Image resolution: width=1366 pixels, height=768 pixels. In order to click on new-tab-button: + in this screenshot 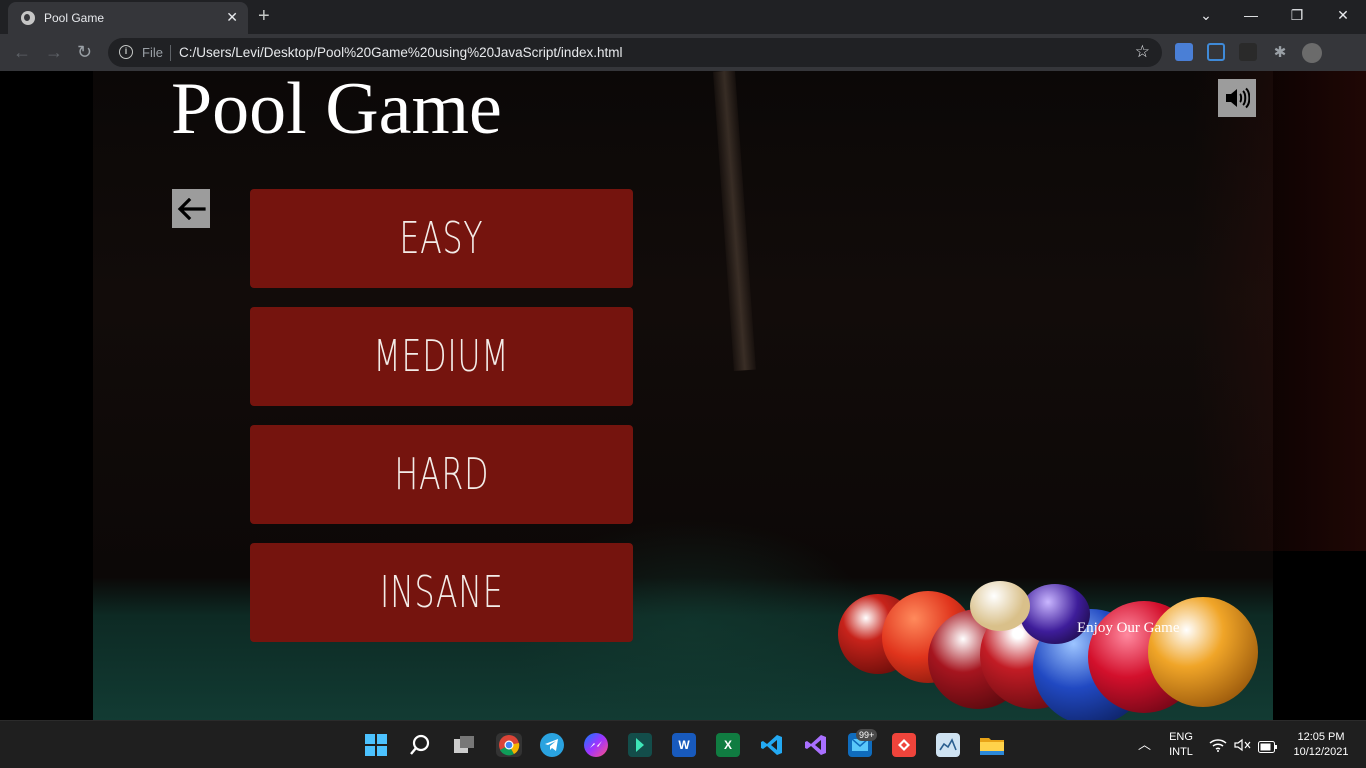, I will do `click(264, 16)`.